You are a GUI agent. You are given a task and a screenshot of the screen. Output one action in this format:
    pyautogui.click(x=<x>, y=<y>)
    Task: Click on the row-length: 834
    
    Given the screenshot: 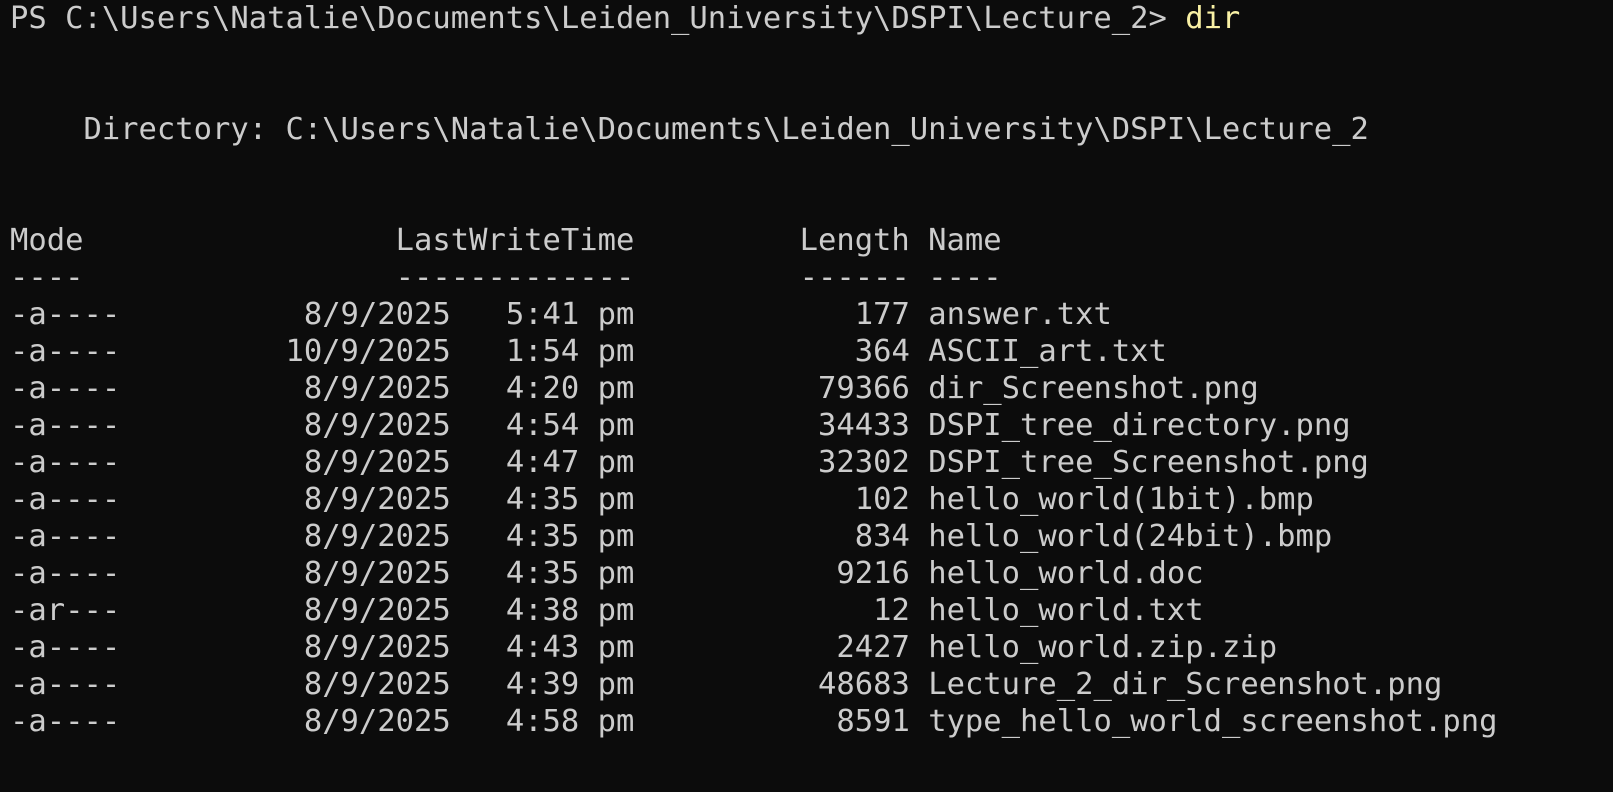 What is the action you would take?
    pyautogui.click(x=882, y=536)
    